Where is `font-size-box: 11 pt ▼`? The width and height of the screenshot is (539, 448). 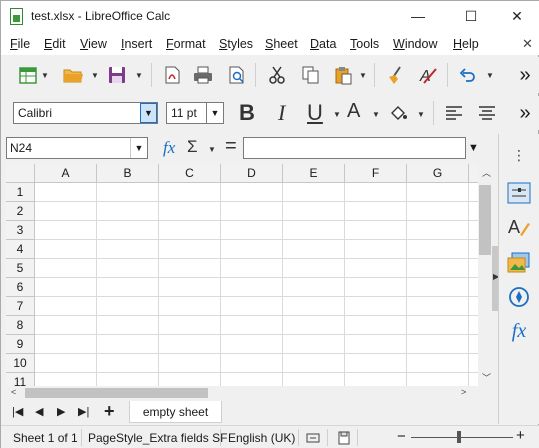
font-size-box: 11 pt ▼ is located at coordinates (195, 113).